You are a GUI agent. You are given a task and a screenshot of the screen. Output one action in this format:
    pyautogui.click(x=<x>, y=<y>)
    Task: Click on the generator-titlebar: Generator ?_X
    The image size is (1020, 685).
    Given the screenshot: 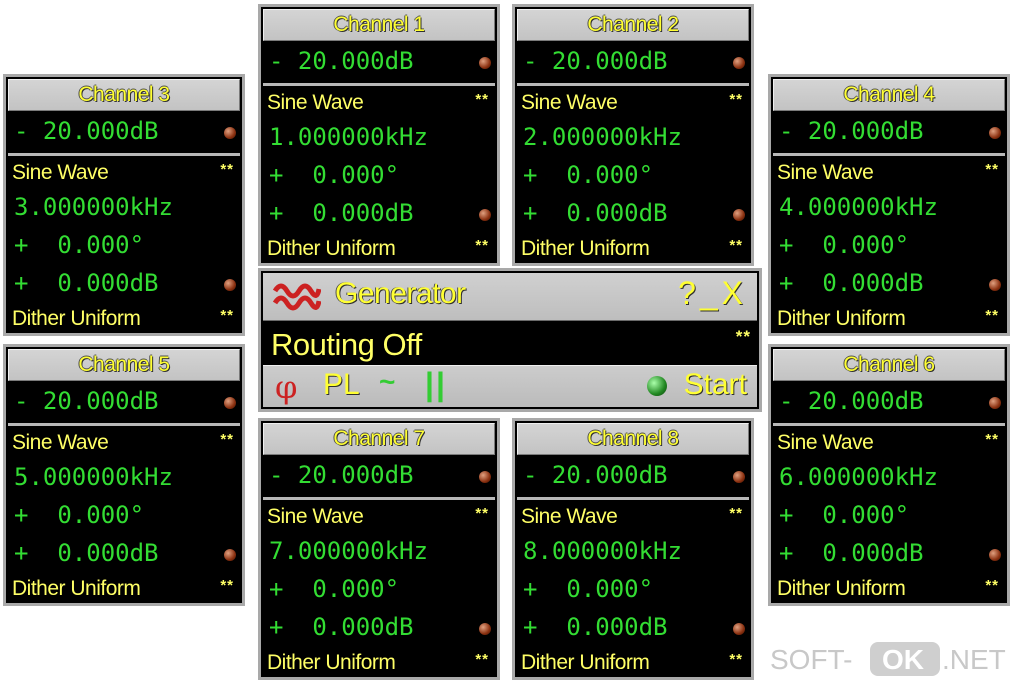 What is the action you would take?
    pyautogui.click(x=510, y=297)
    